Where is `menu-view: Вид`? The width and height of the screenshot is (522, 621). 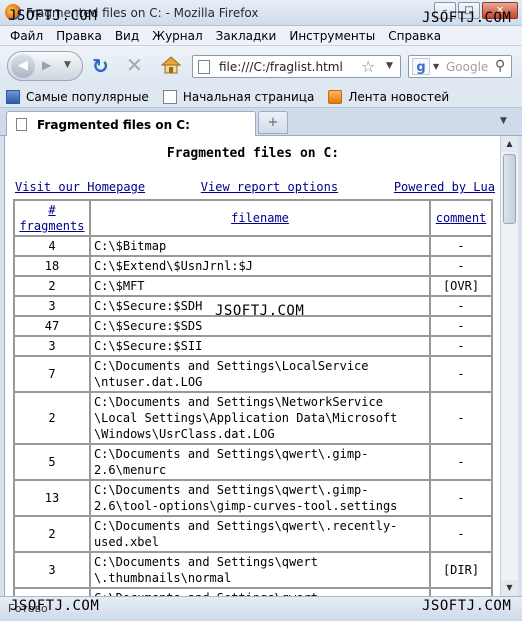 menu-view: Вид is located at coordinates (127, 36).